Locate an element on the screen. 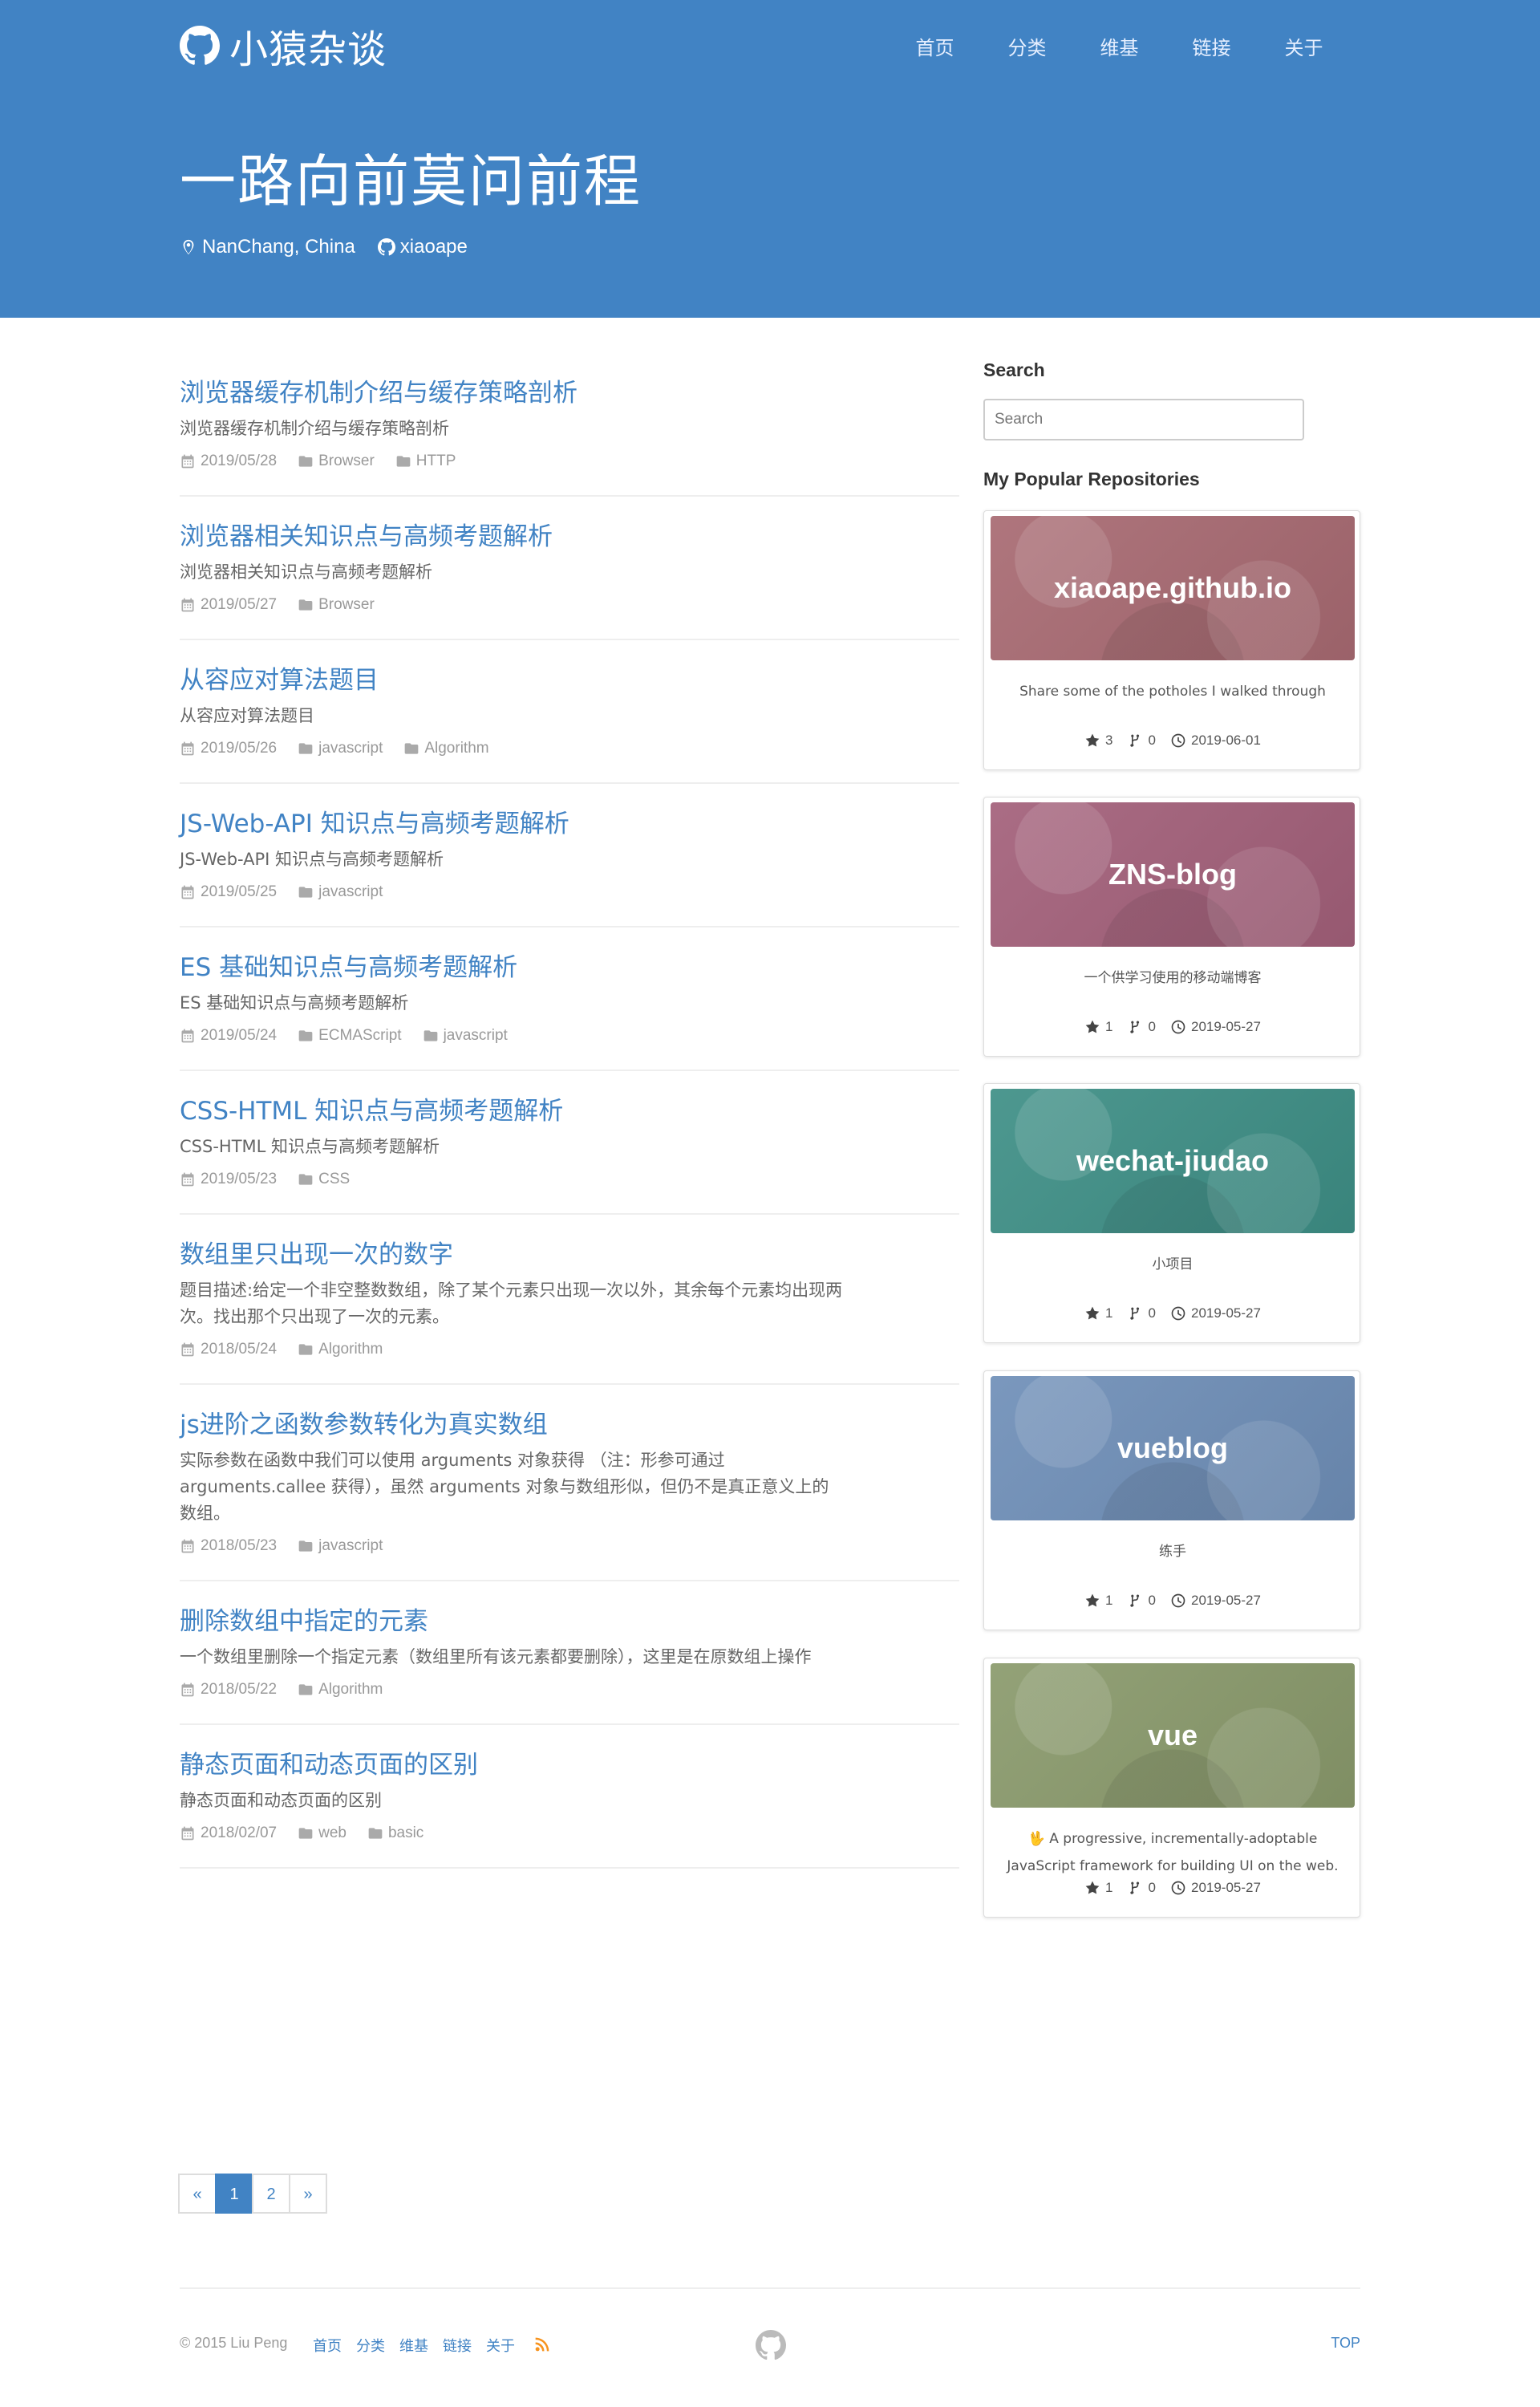 The height and width of the screenshot is (2407, 1540). post-title-link: CSS-HTML 知识点与高频考题解析 is located at coordinates (569, 1111).